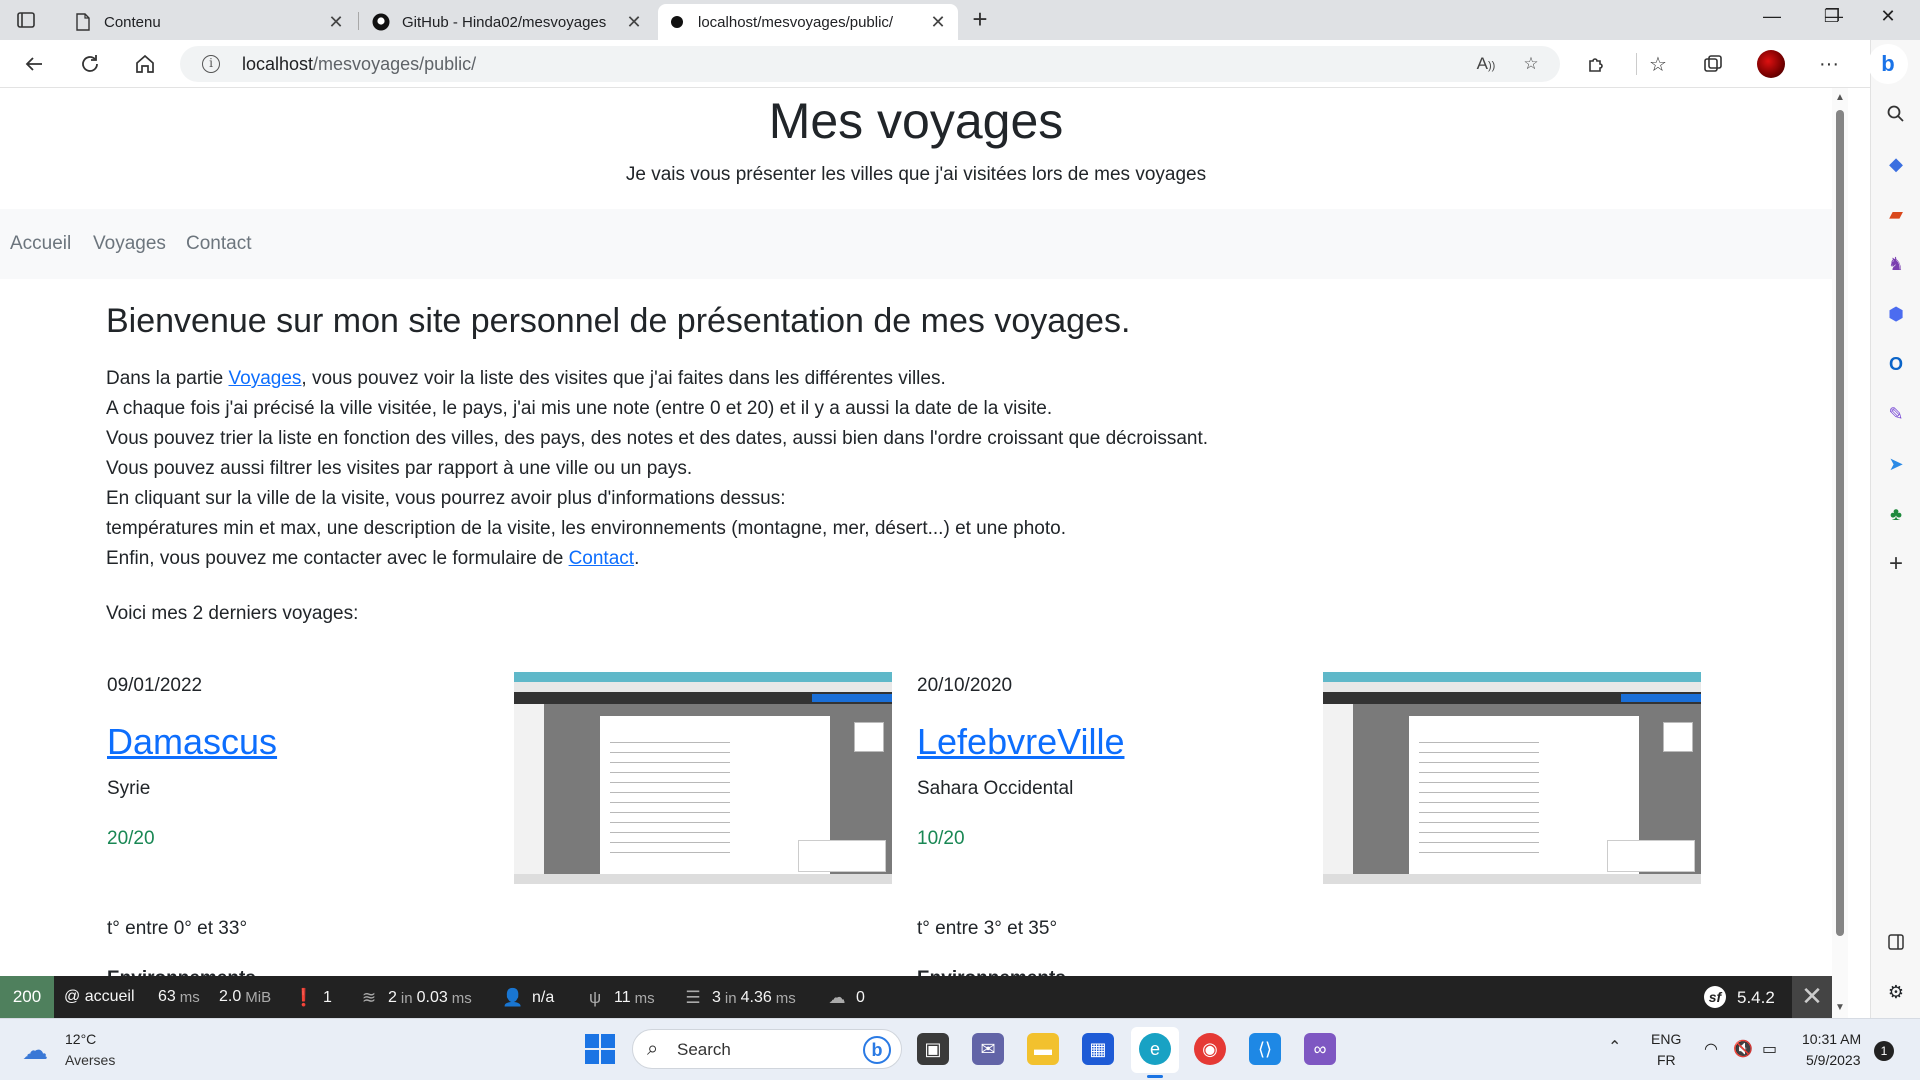 The image size is (1920, 1080). Describe the element at coordinates (845, 998) in the screenshot. I see `cache-item: ☁ 0` at that location.